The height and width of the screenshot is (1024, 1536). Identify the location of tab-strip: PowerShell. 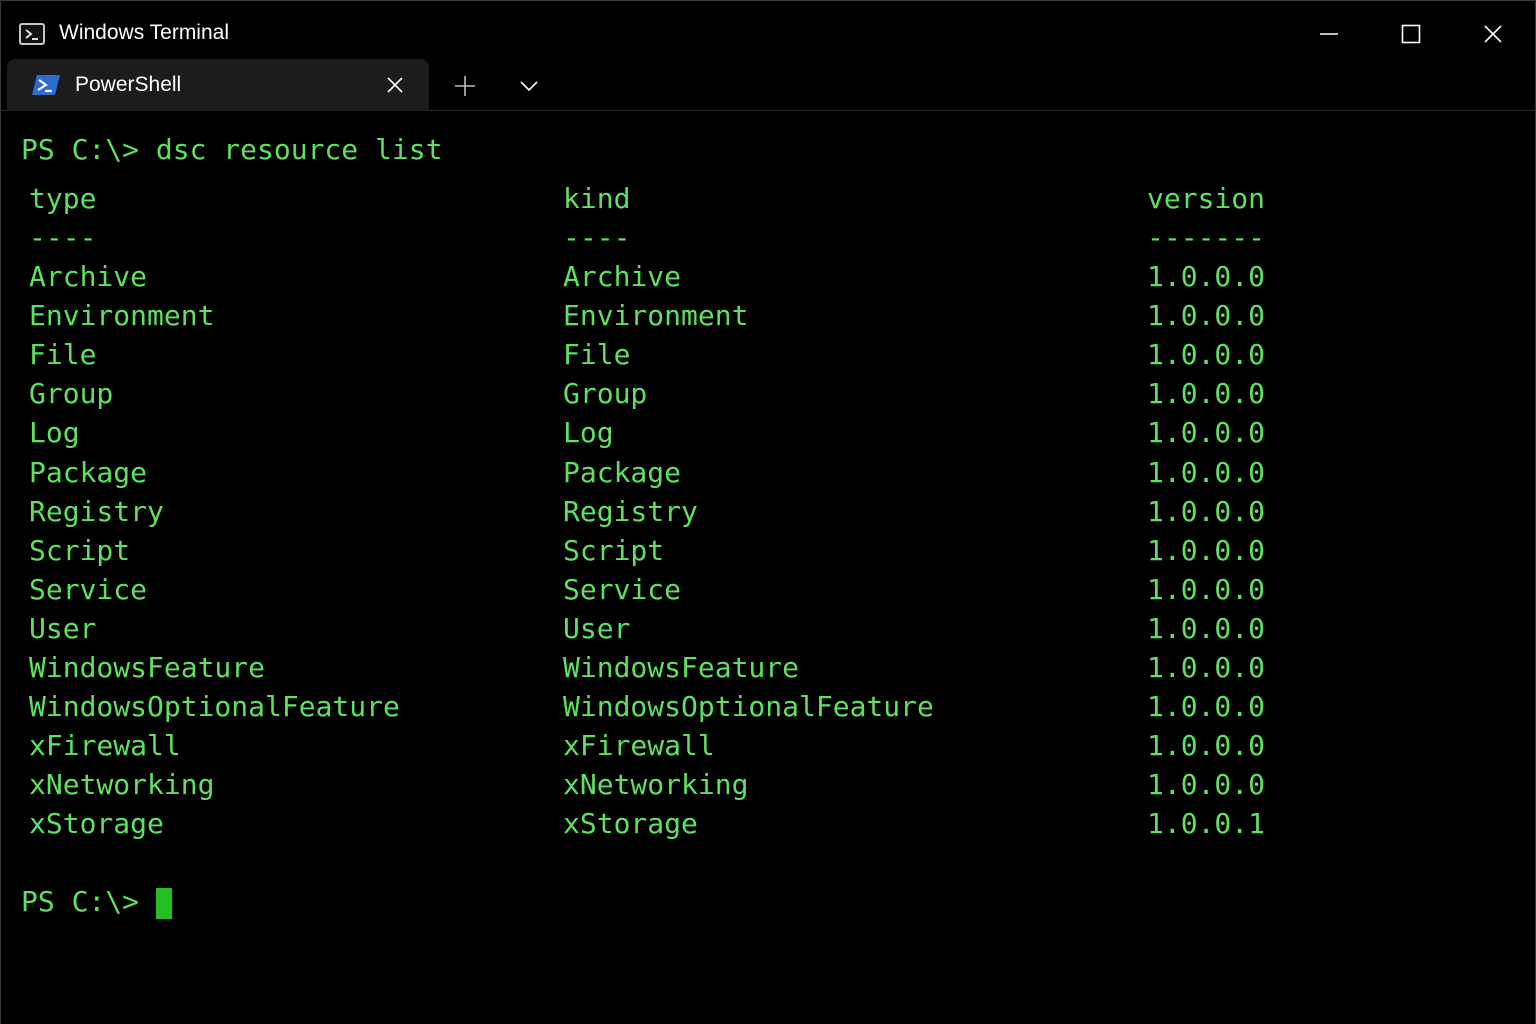
(768, 85).